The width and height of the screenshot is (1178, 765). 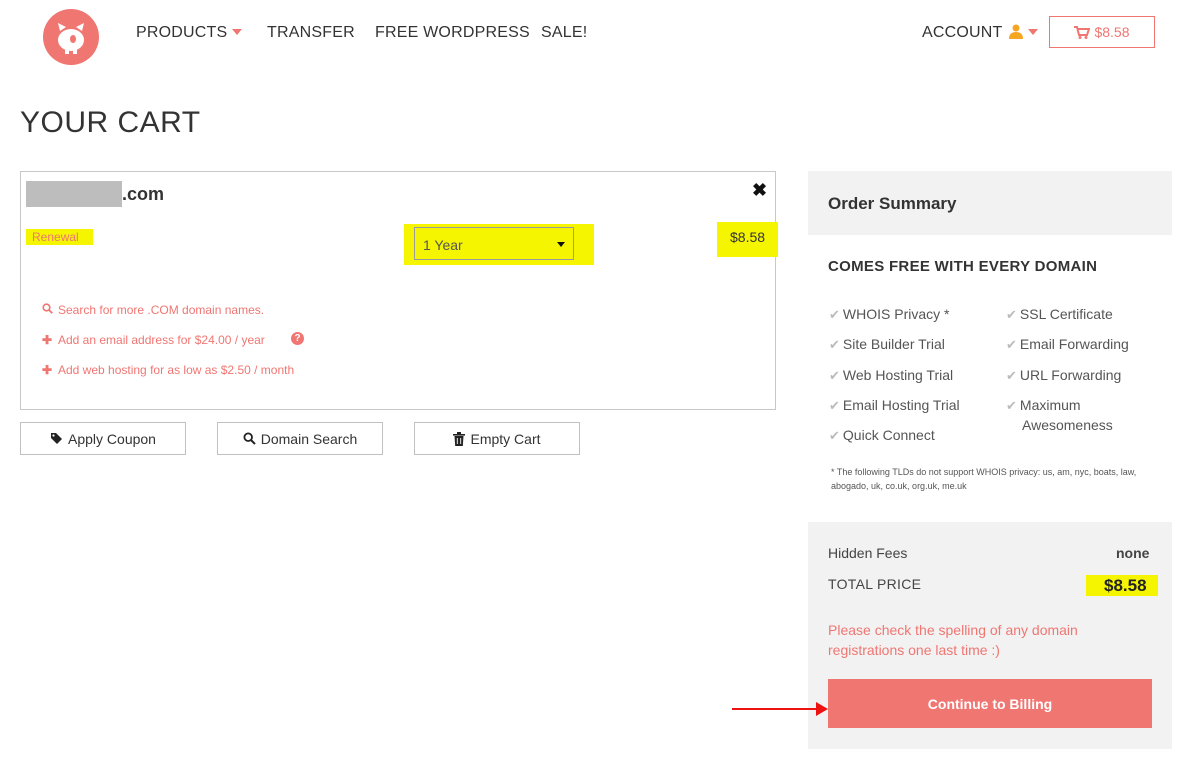 I want to click on nav-products: PRODUCTS, so click(x=189, y=33).